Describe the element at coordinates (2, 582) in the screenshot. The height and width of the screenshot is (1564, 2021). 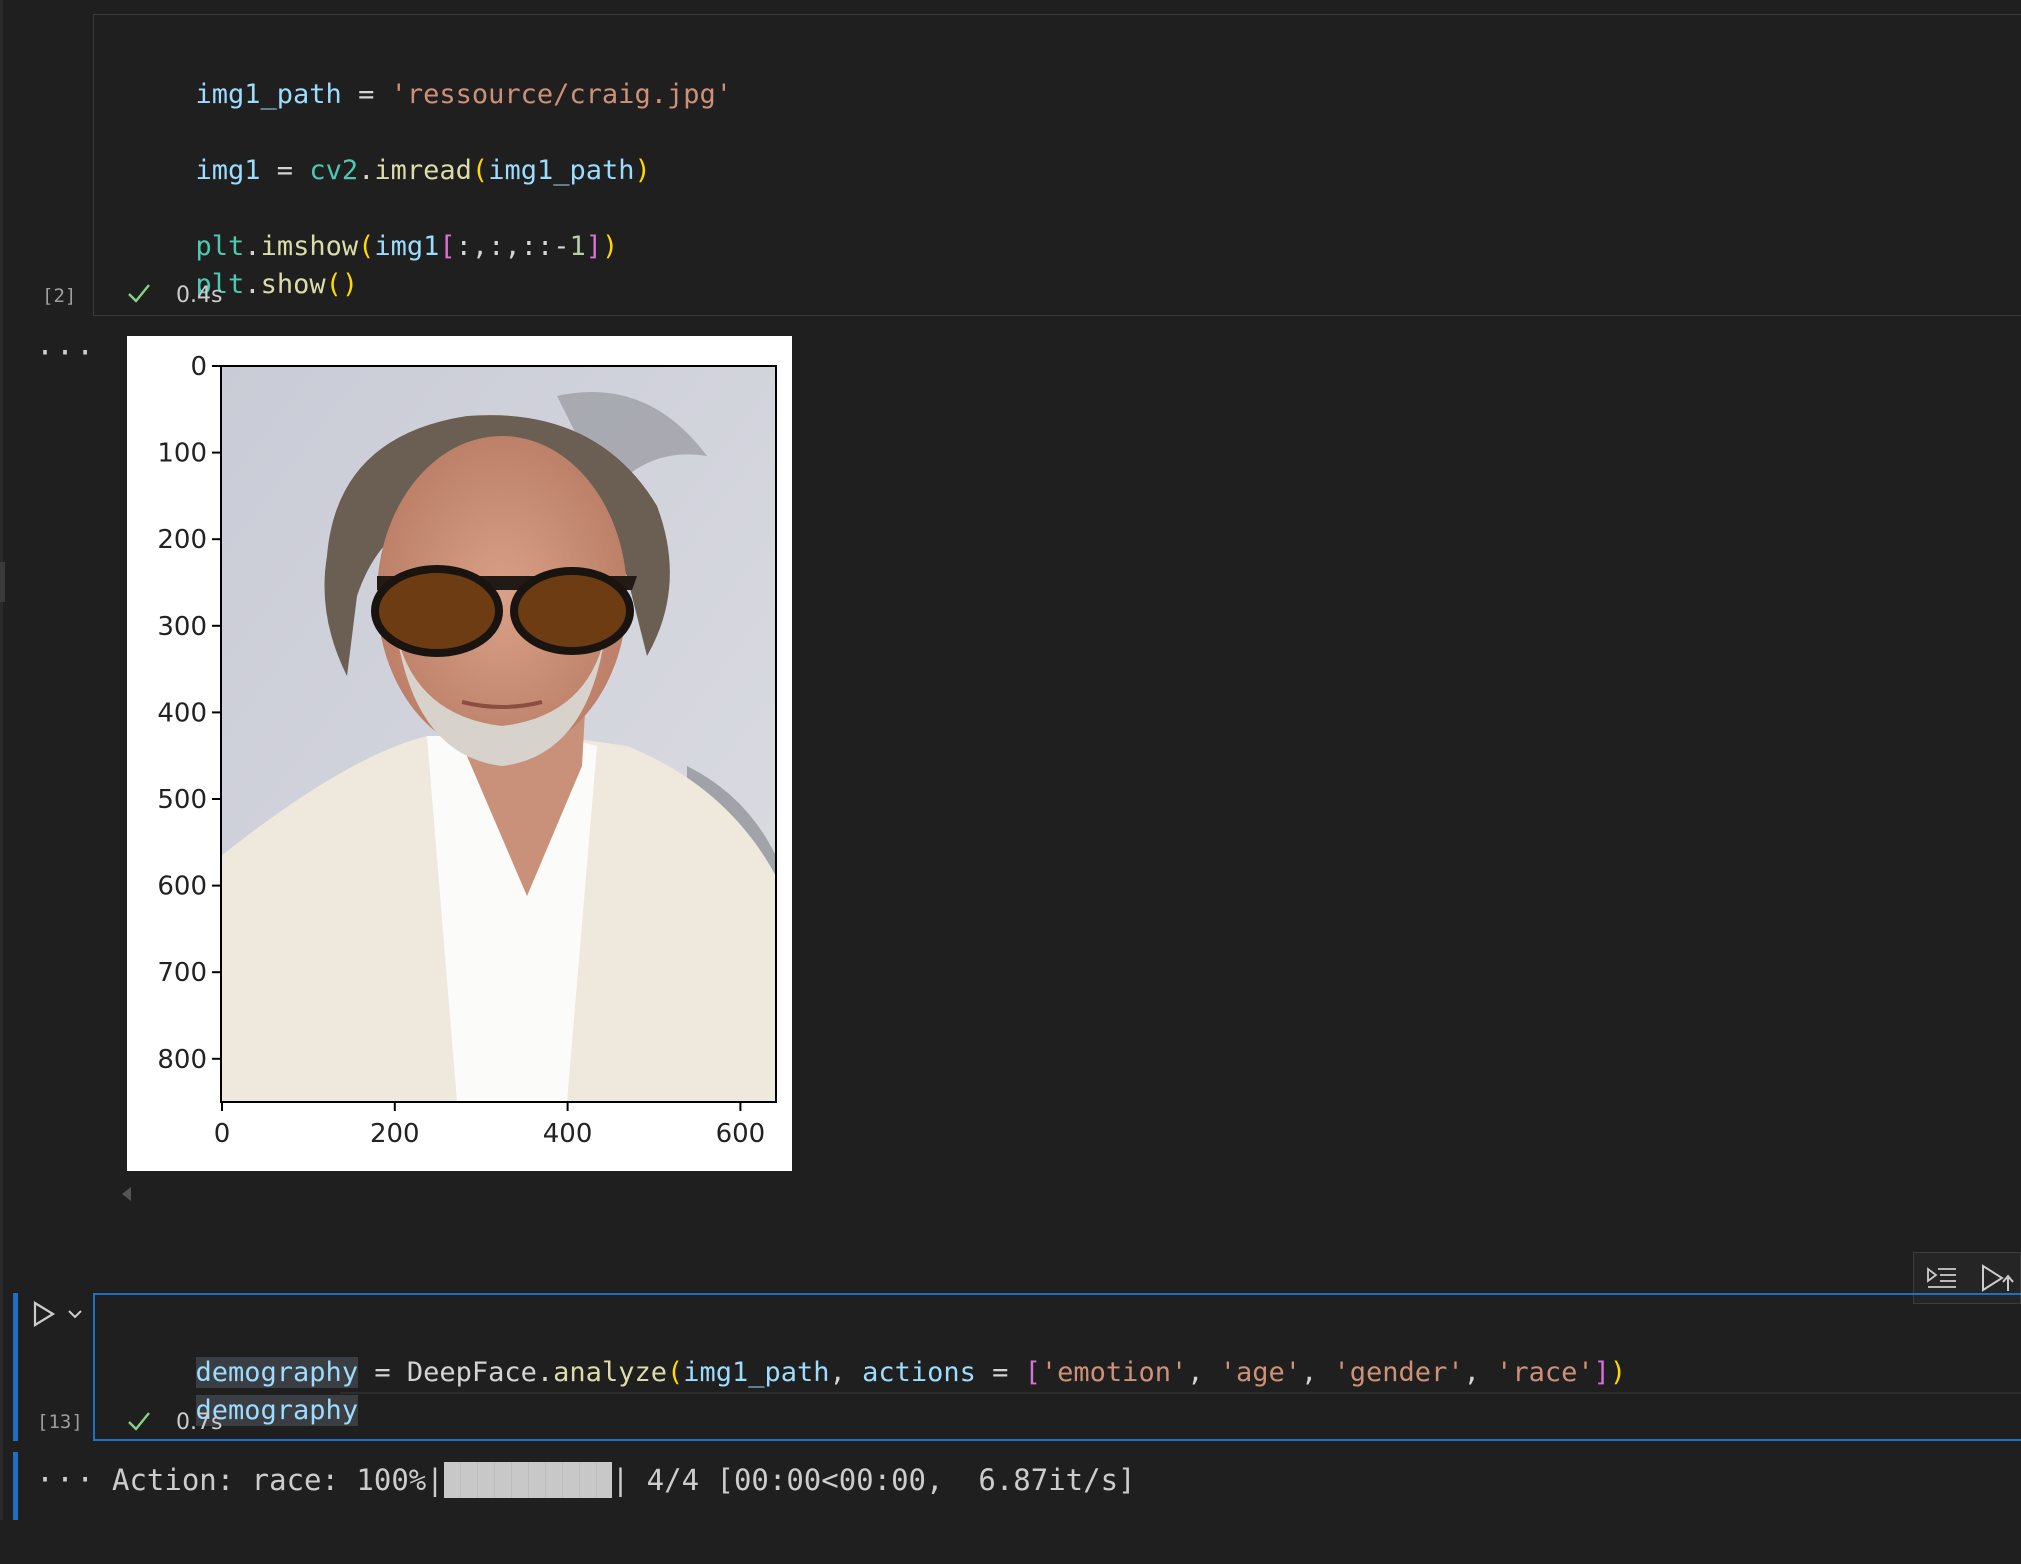
I see `gutter-marker` at that location.